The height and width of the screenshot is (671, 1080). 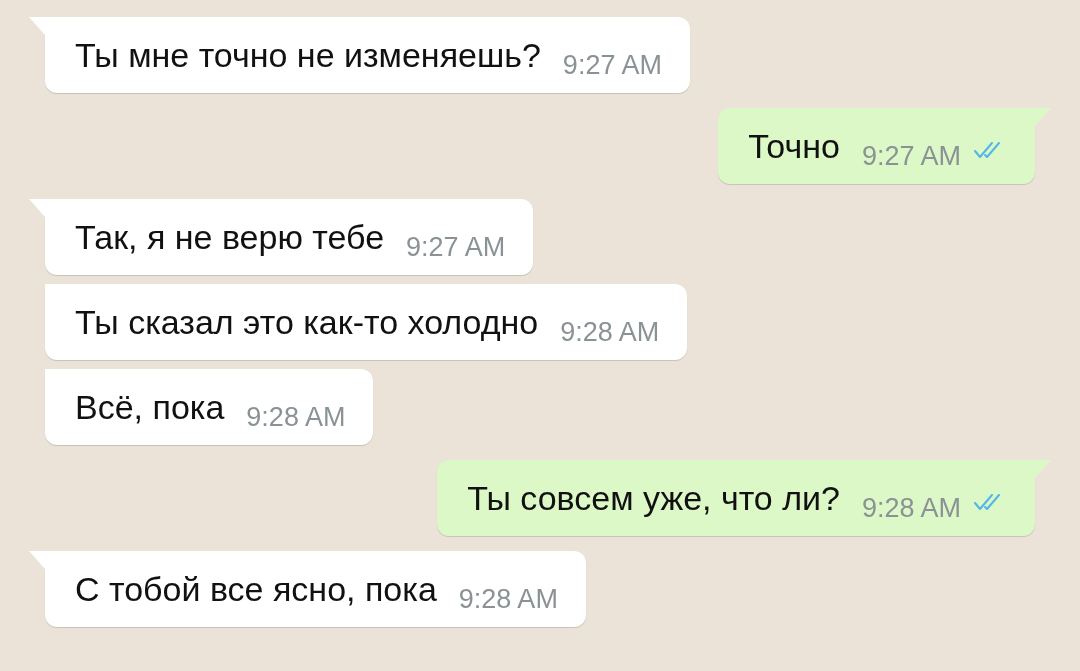 I want to click on message-text: Точно, so click(x=794, y=146).